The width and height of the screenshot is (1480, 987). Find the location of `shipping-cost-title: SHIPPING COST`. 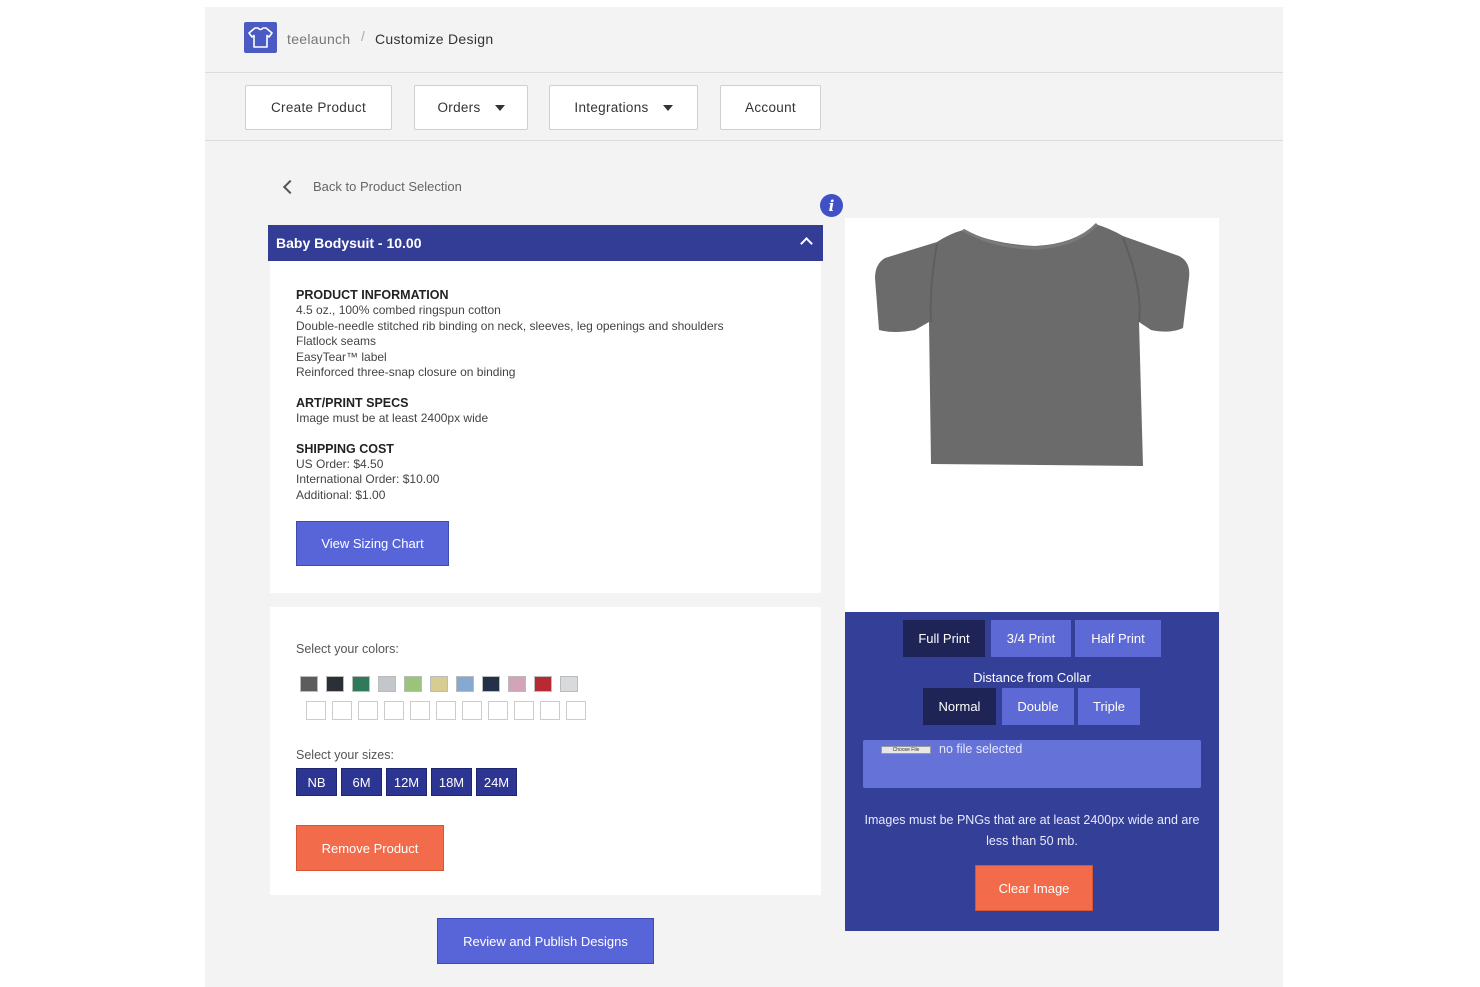

shipping-cost-title: SHIPPING COST is located at coordinates (345, 448).